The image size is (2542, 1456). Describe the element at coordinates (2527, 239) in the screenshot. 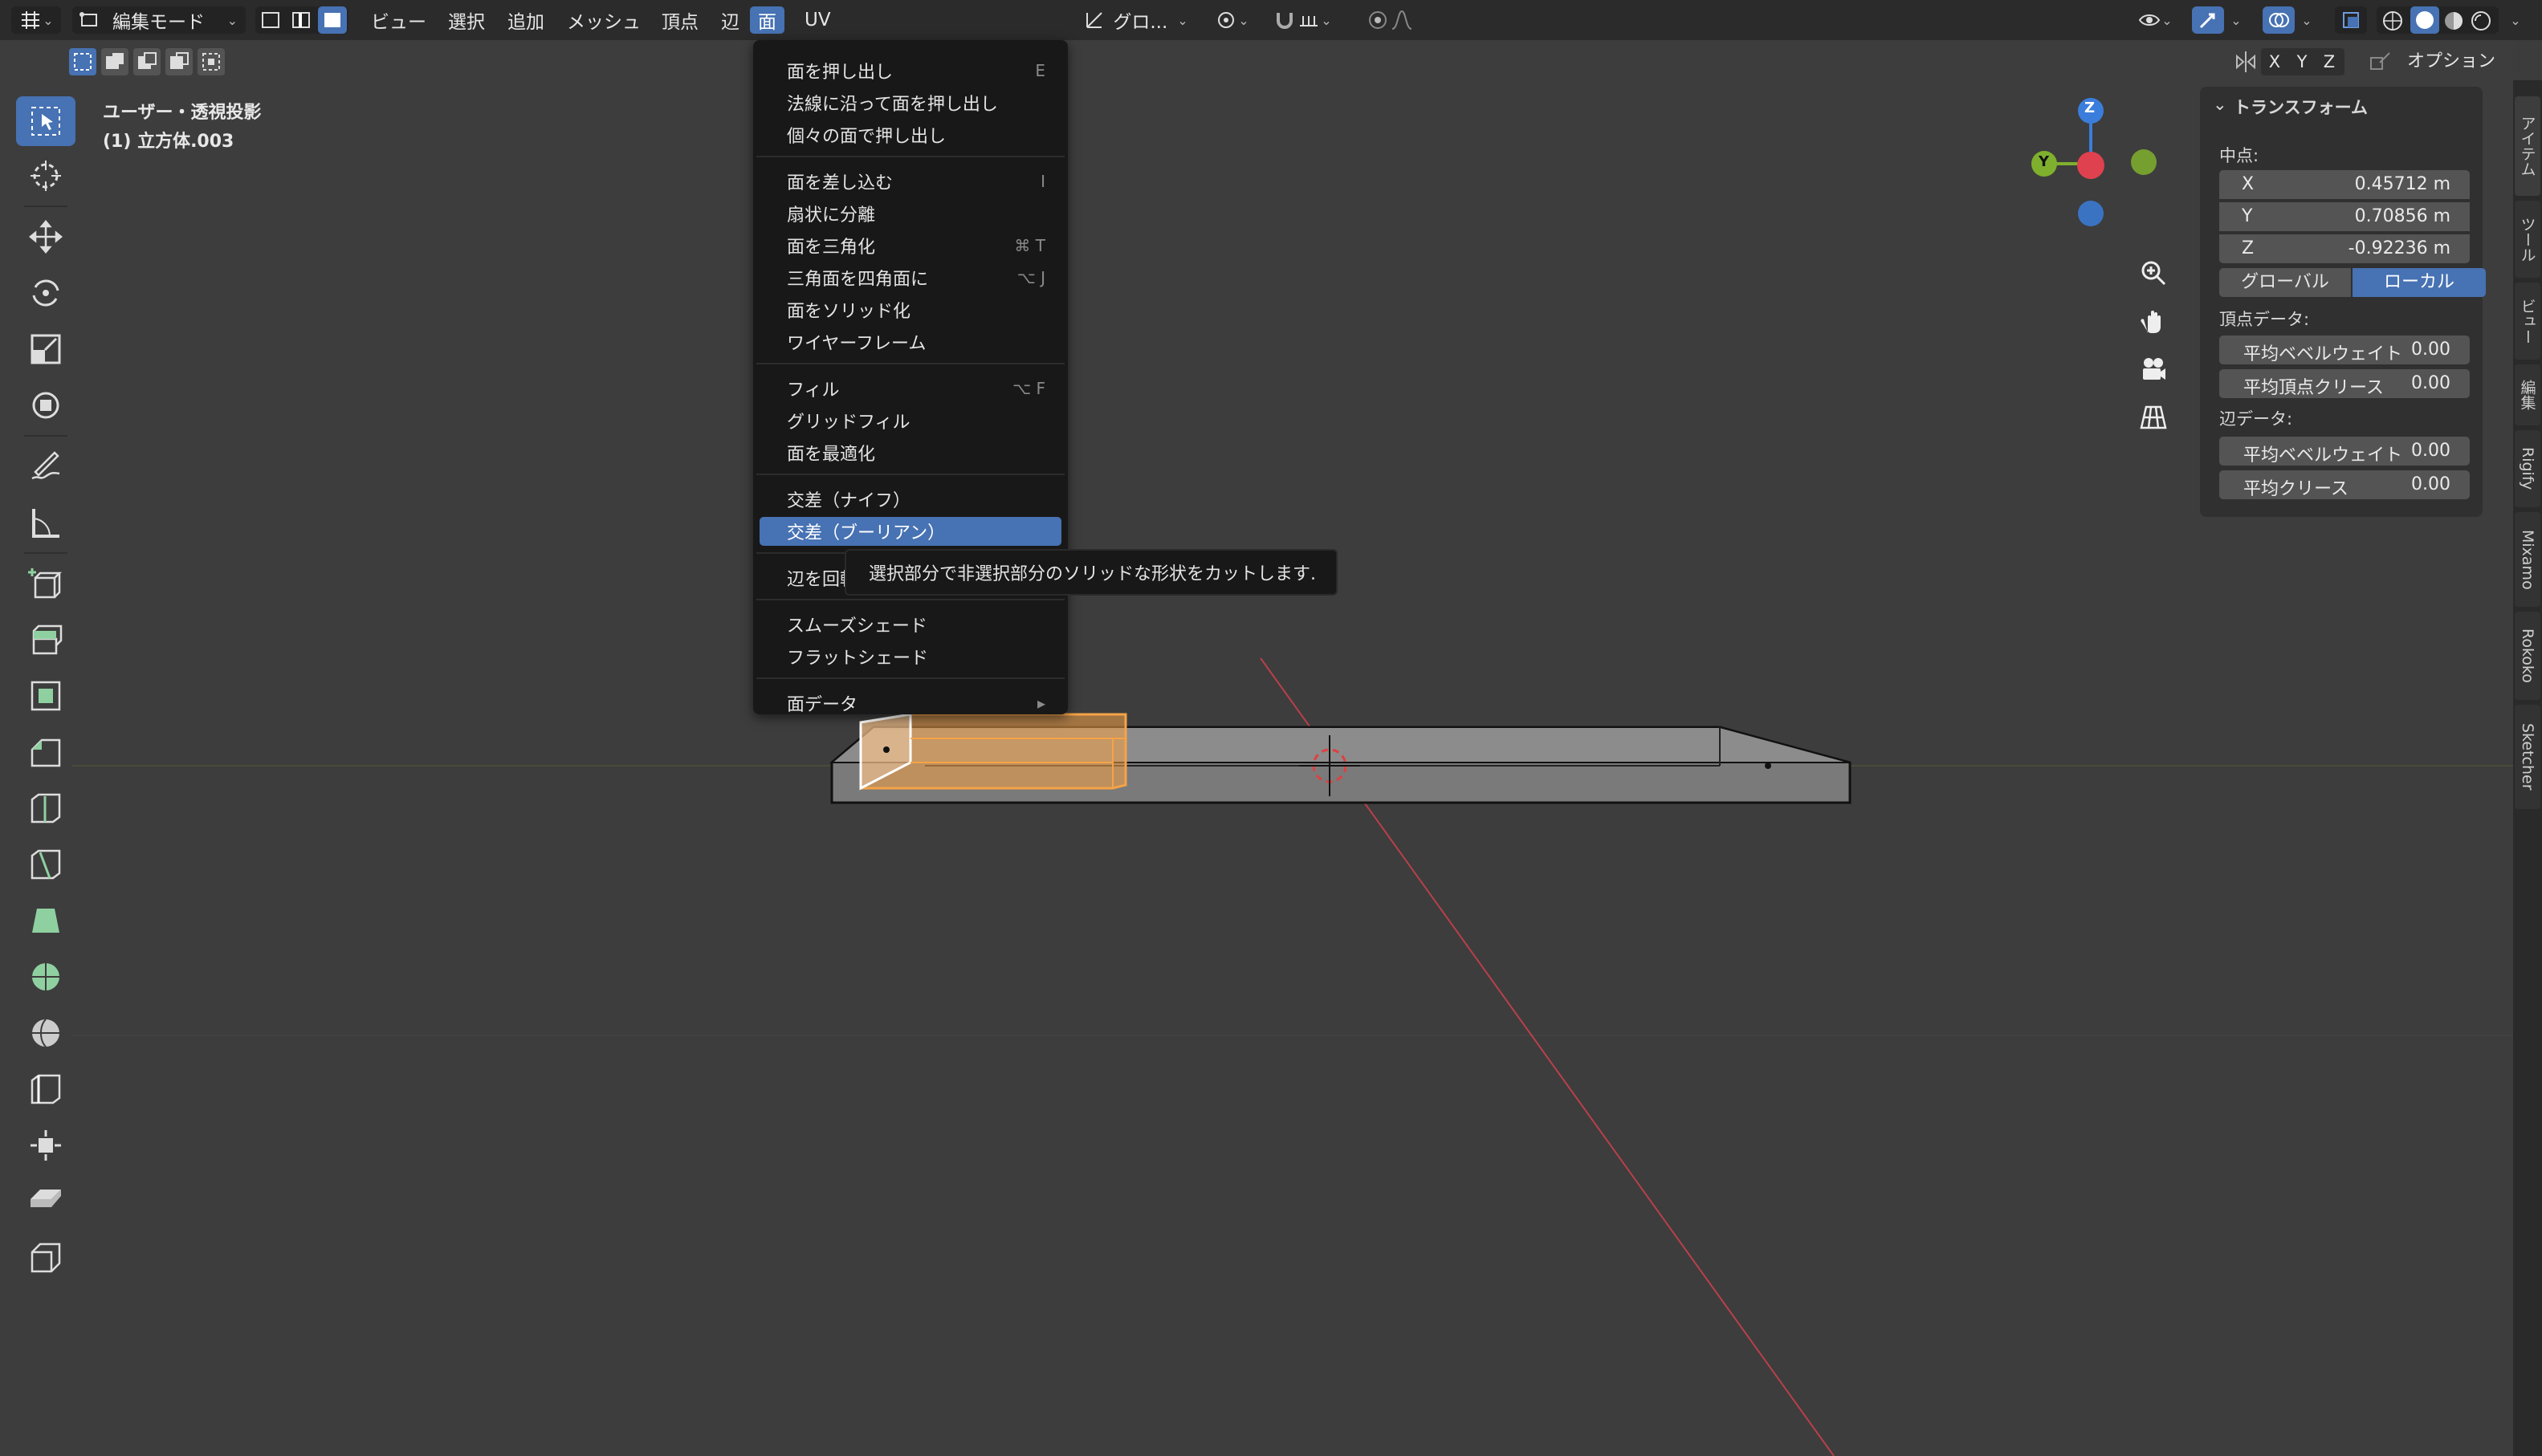

I see `tab-tool: ツール` at that location.